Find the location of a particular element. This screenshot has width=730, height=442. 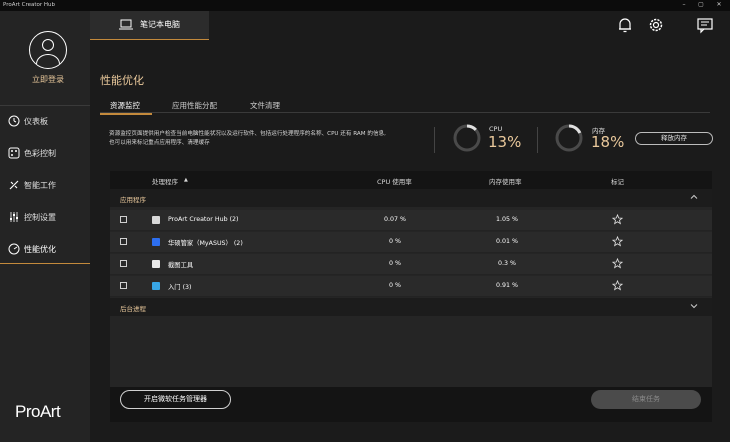

smart-work-icon is located at coordinates (14, 185).